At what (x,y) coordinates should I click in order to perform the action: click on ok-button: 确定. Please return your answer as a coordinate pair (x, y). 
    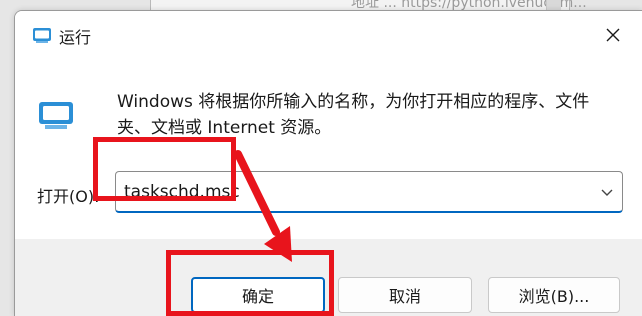
    Looking at the image, I should click on (258, 295).